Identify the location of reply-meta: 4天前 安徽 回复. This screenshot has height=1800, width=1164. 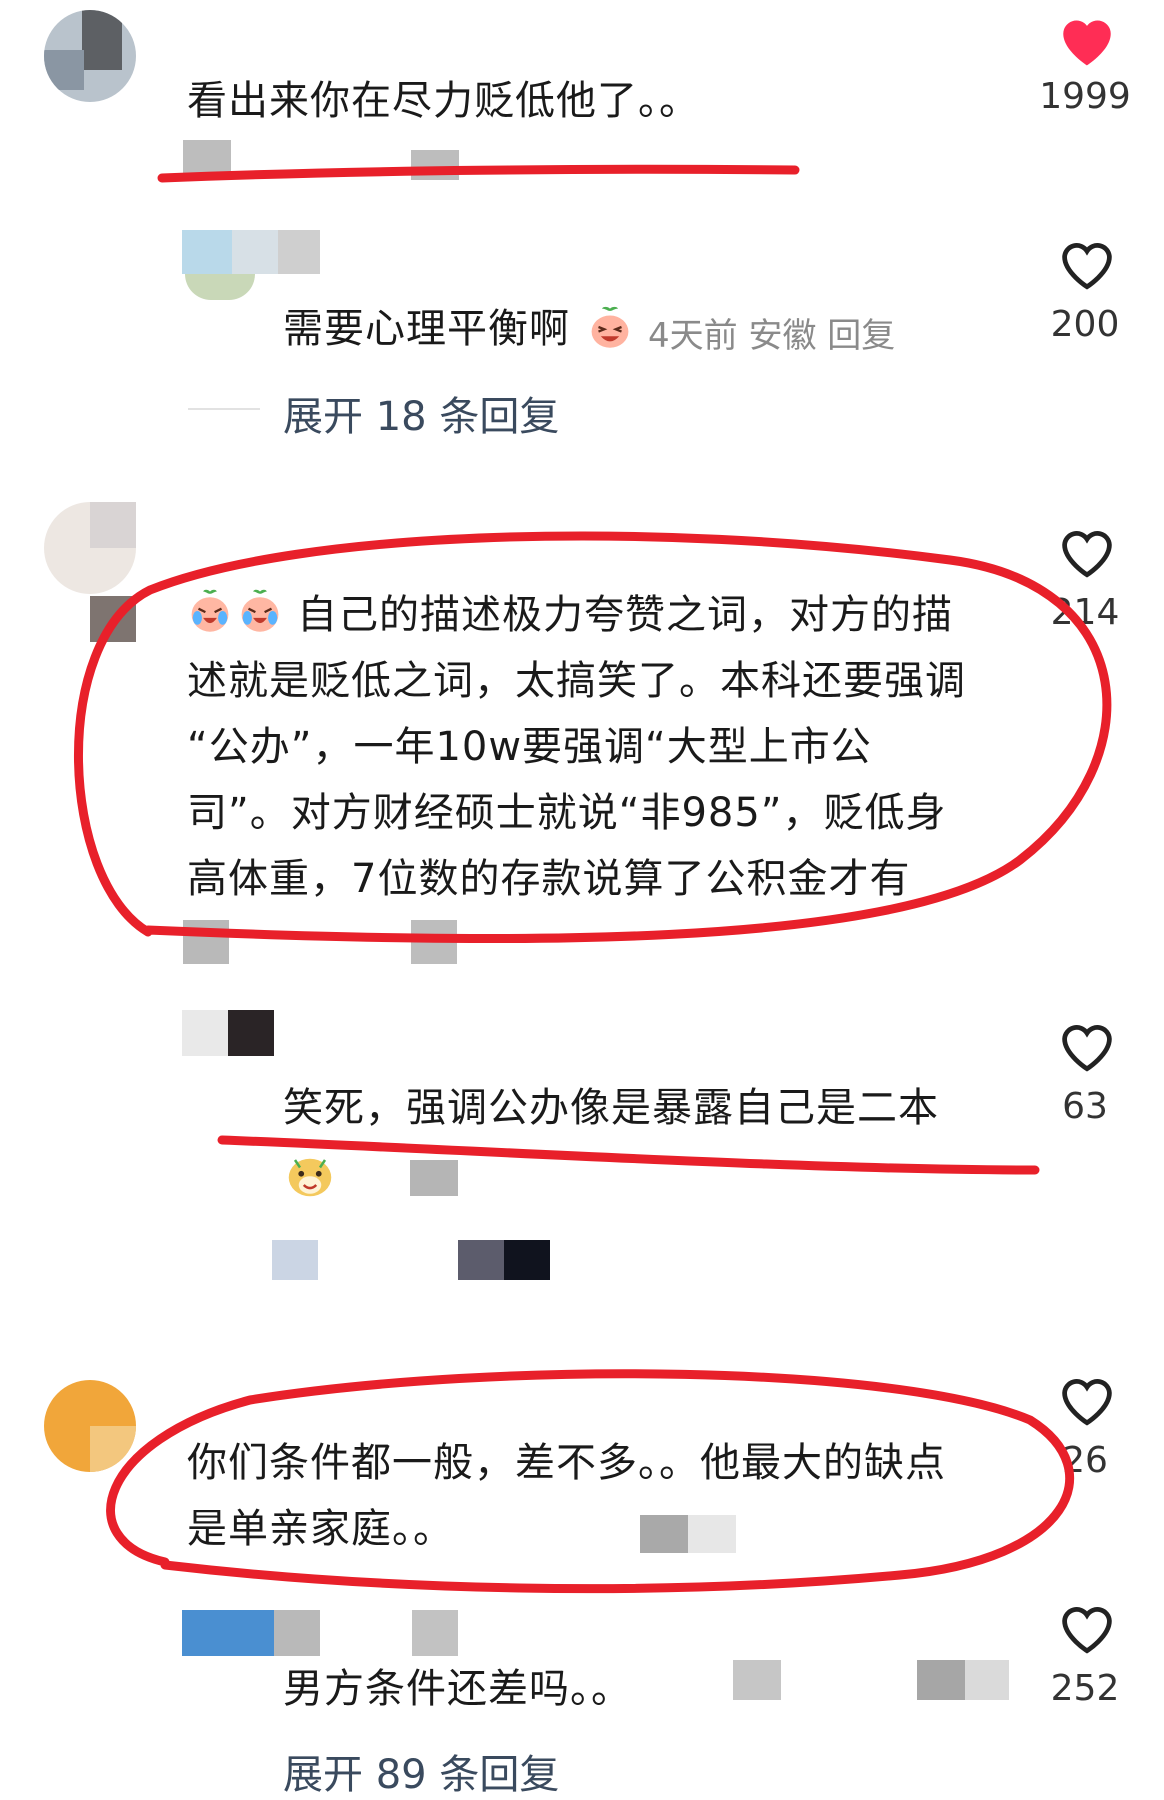
(771, 332).